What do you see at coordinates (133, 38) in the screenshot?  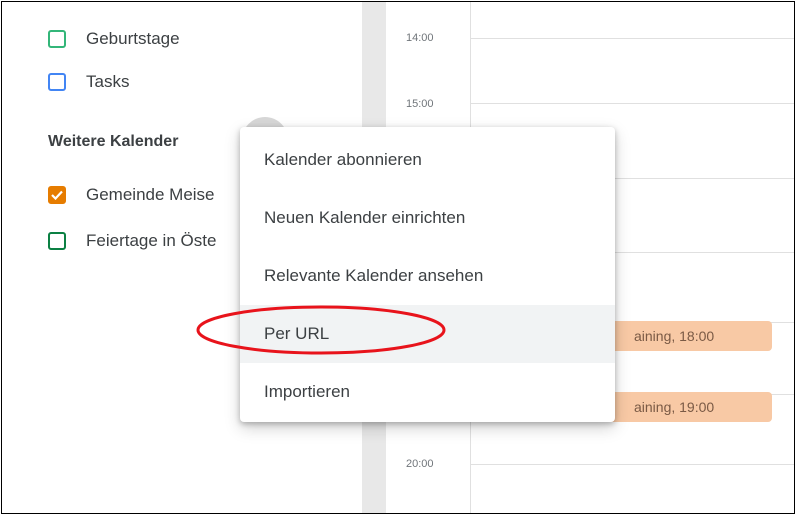 I see `calendar-label: Geburtstage` at bounding box center [133, 38].